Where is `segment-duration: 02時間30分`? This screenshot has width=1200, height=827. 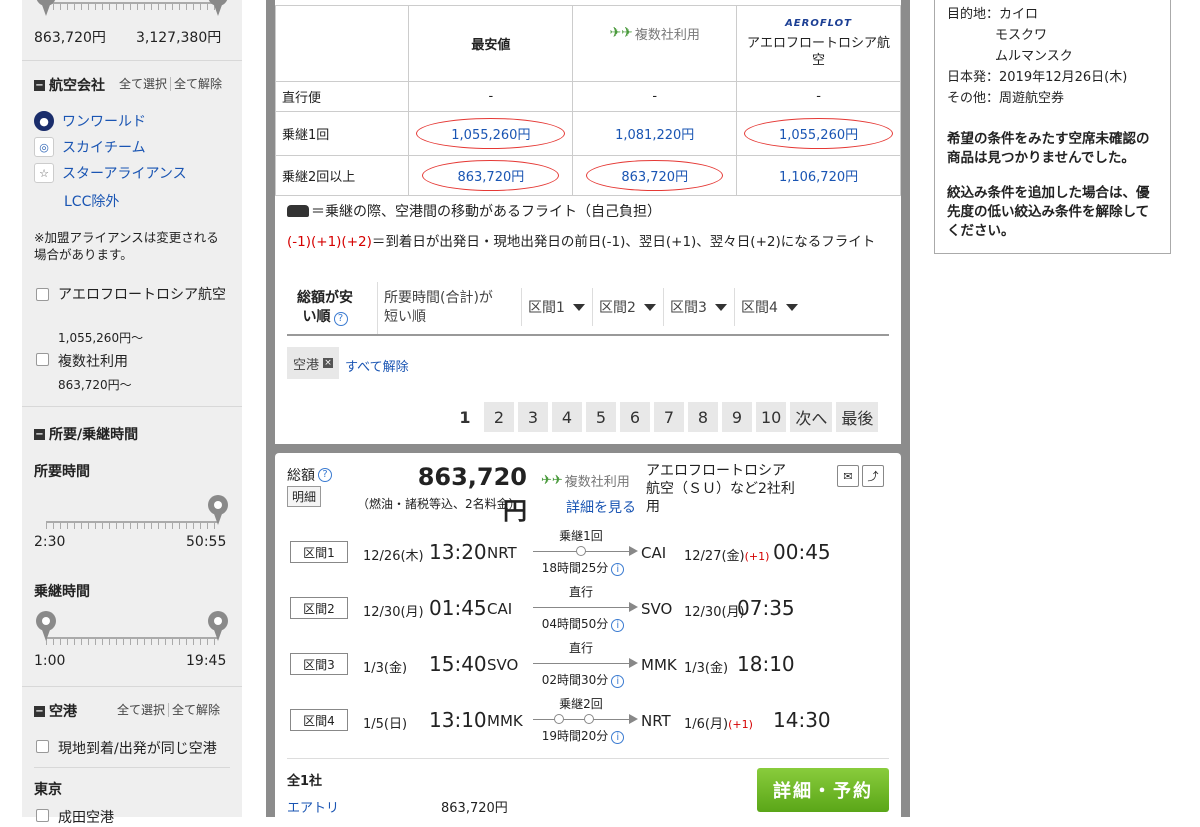 segment-duration: 02時間30分 is located at coordinates (575, 680).